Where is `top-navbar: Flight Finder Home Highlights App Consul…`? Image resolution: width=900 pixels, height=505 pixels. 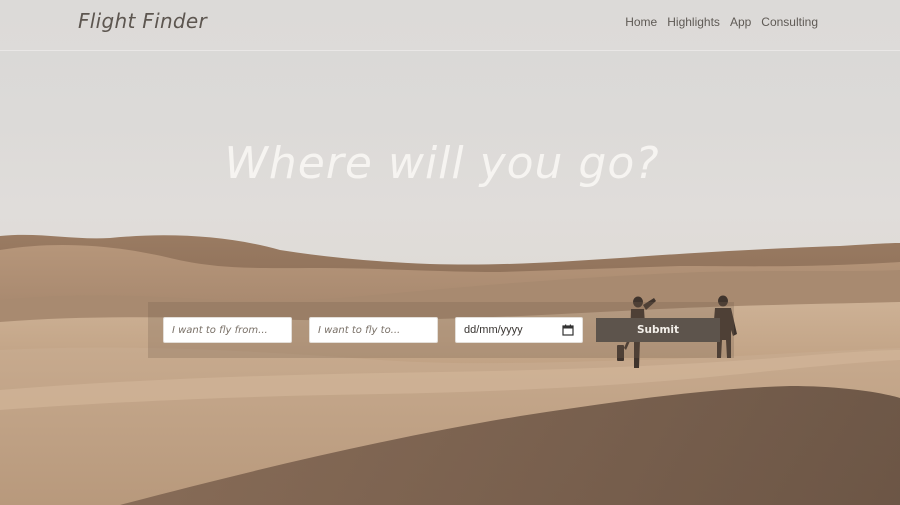 top-navbar: Flight Finder Home Highlights App Consul… is located at coordinates (450, 25).